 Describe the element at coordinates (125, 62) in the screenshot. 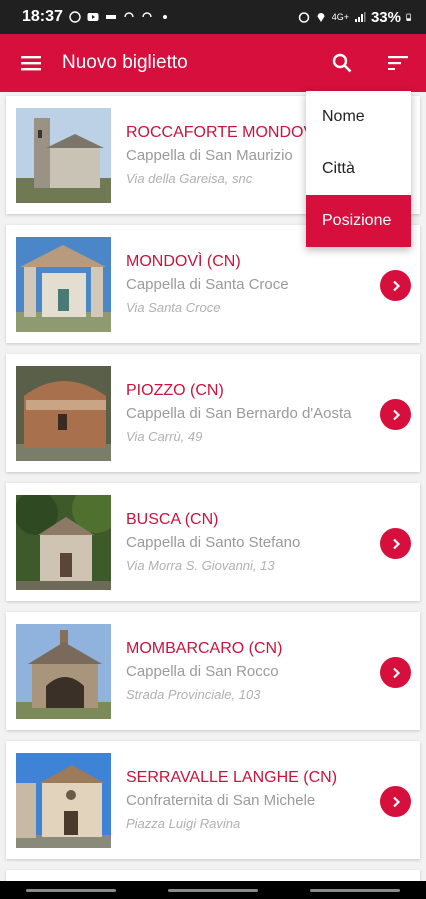

I see `page-title: Nuovo biglietto` at that location.